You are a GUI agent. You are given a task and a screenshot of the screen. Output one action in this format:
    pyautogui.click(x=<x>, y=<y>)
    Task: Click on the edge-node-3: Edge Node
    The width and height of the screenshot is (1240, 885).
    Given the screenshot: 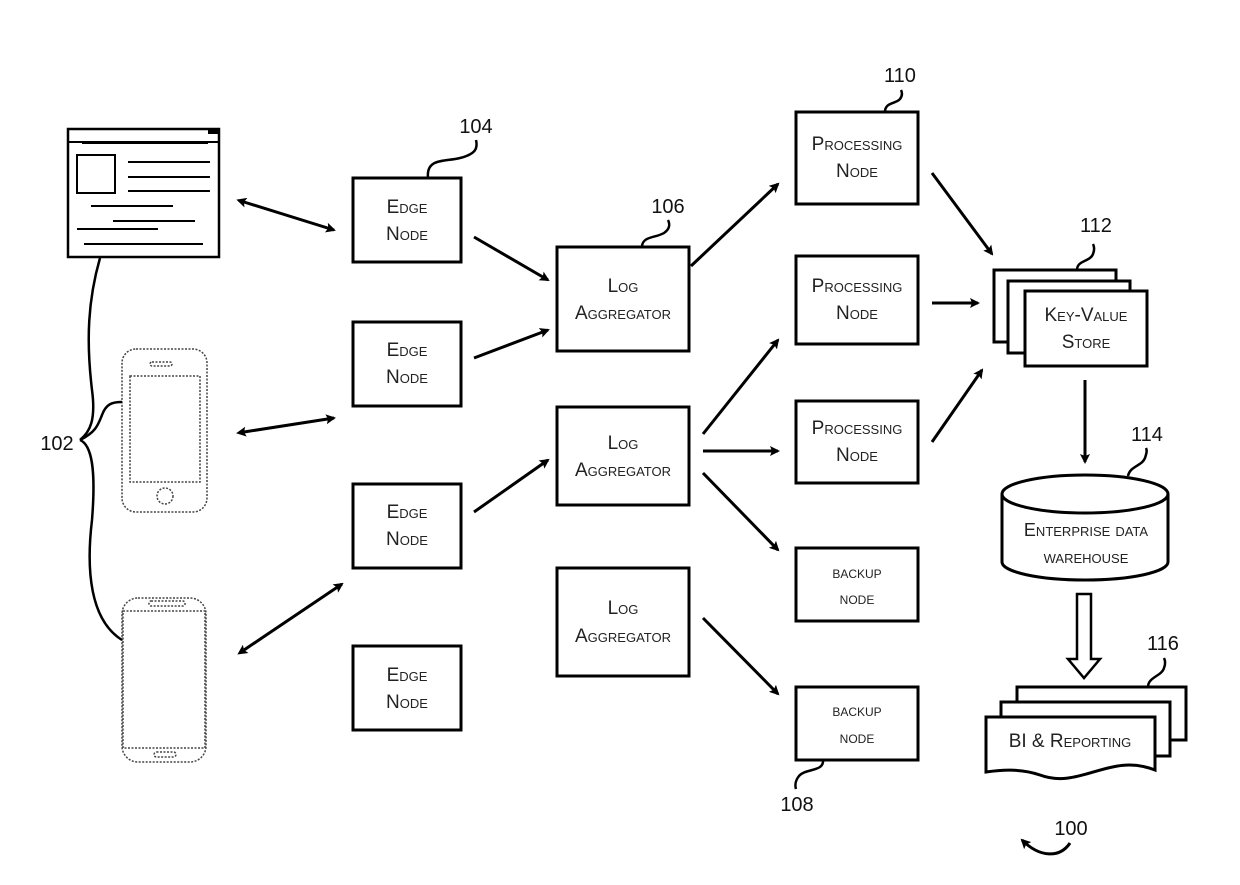 What is the action you would take?
    pyautogui.click(x=407, y=526)
    